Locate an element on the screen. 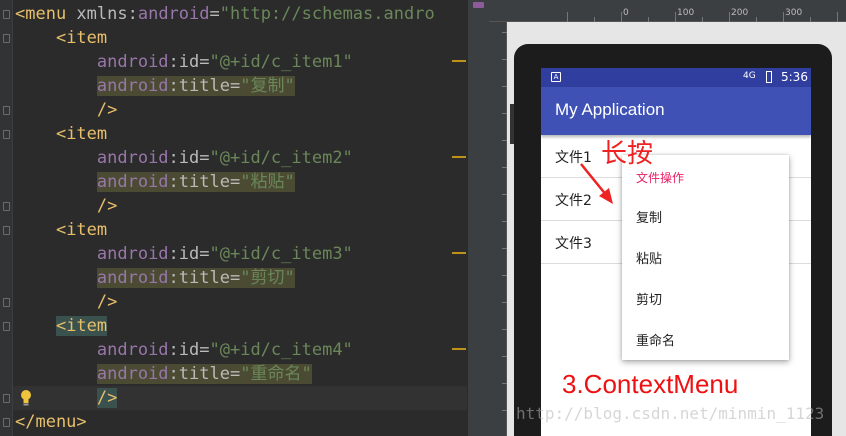 This screenshot has width=846, height=436. code-line: android:title="重命名" is located at coordinates (163, 374).